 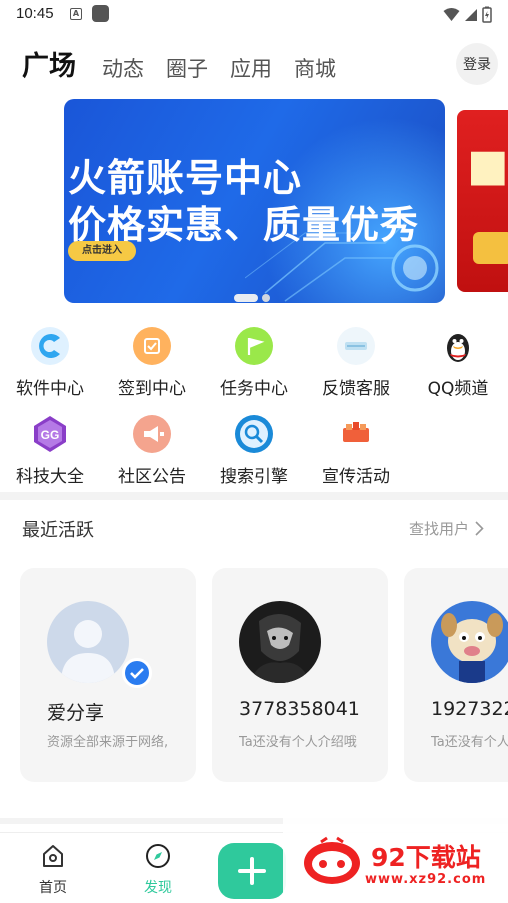 I want to click on grid-label: 反馈客服, so click(x=356, y=389).